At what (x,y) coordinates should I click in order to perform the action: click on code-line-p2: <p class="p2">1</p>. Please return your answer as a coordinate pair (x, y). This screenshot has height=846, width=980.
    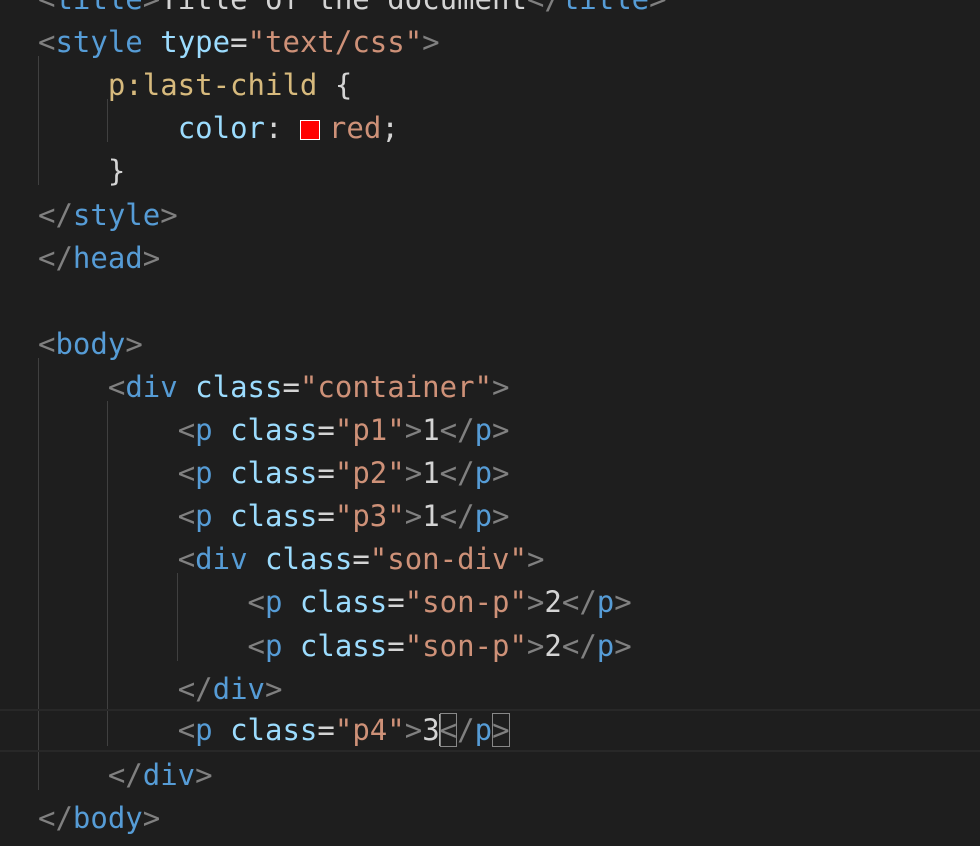
    Looking at the image, I should click on (274, 473).